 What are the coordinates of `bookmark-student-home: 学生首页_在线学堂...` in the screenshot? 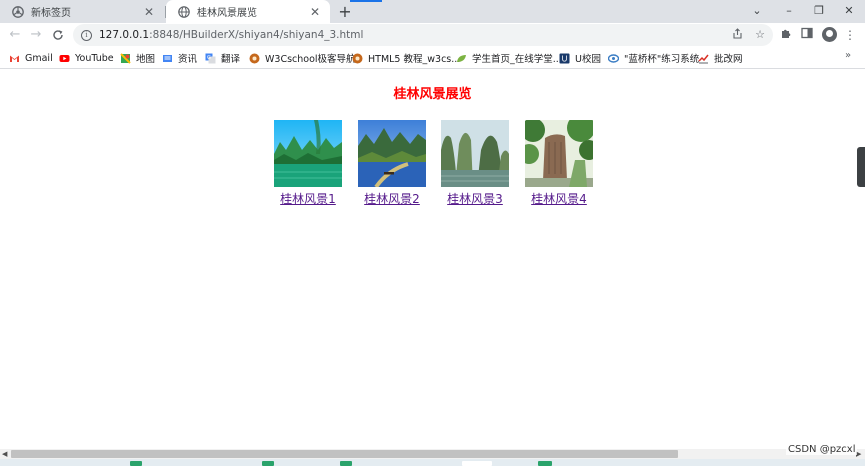 It's located at (509, 58).